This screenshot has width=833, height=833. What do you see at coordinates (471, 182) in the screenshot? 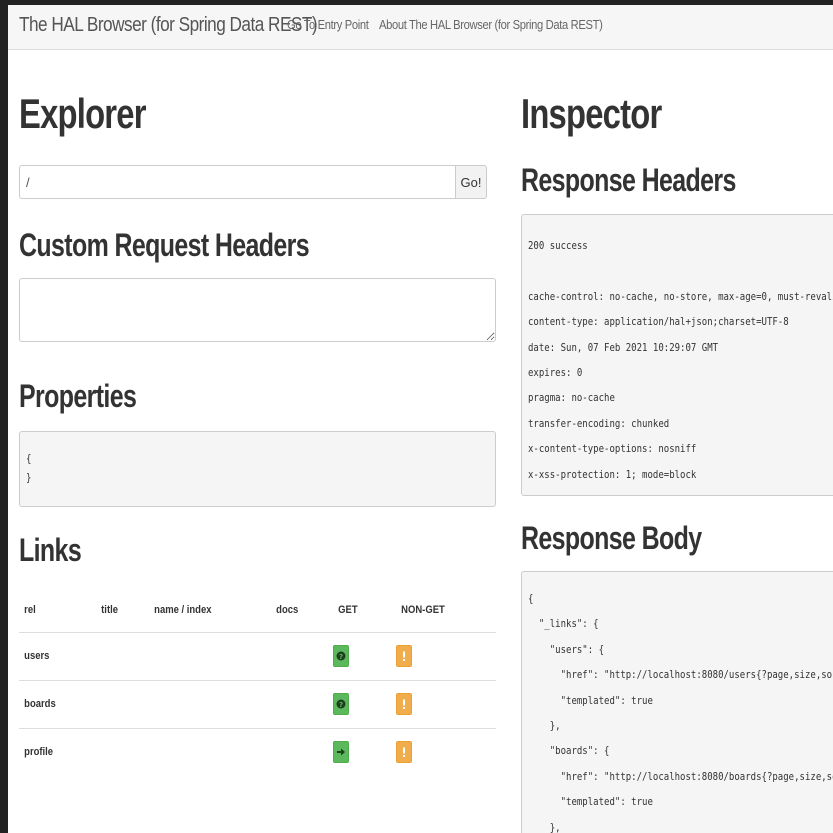
I see `go-button: Go!` at bounding box center [471, 182].